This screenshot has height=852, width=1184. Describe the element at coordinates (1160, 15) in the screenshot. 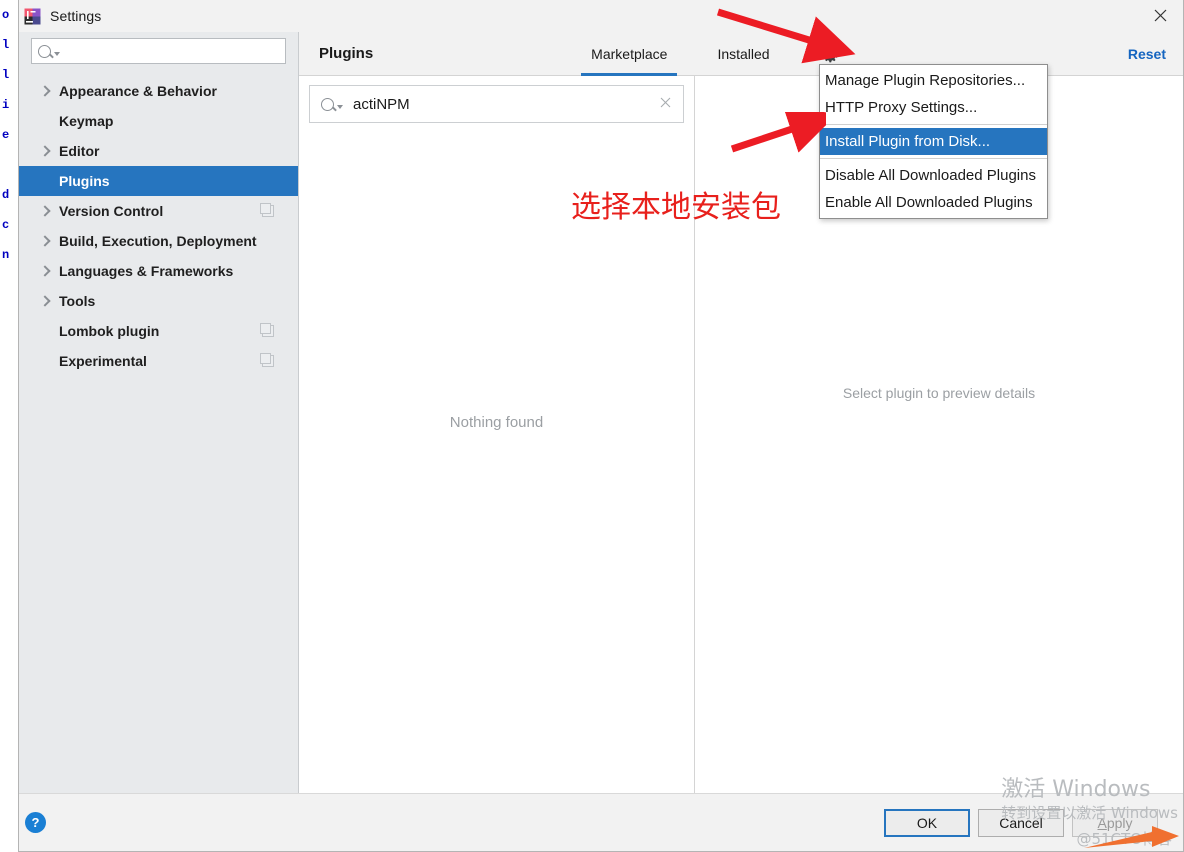

I see `close-icon` at that location.